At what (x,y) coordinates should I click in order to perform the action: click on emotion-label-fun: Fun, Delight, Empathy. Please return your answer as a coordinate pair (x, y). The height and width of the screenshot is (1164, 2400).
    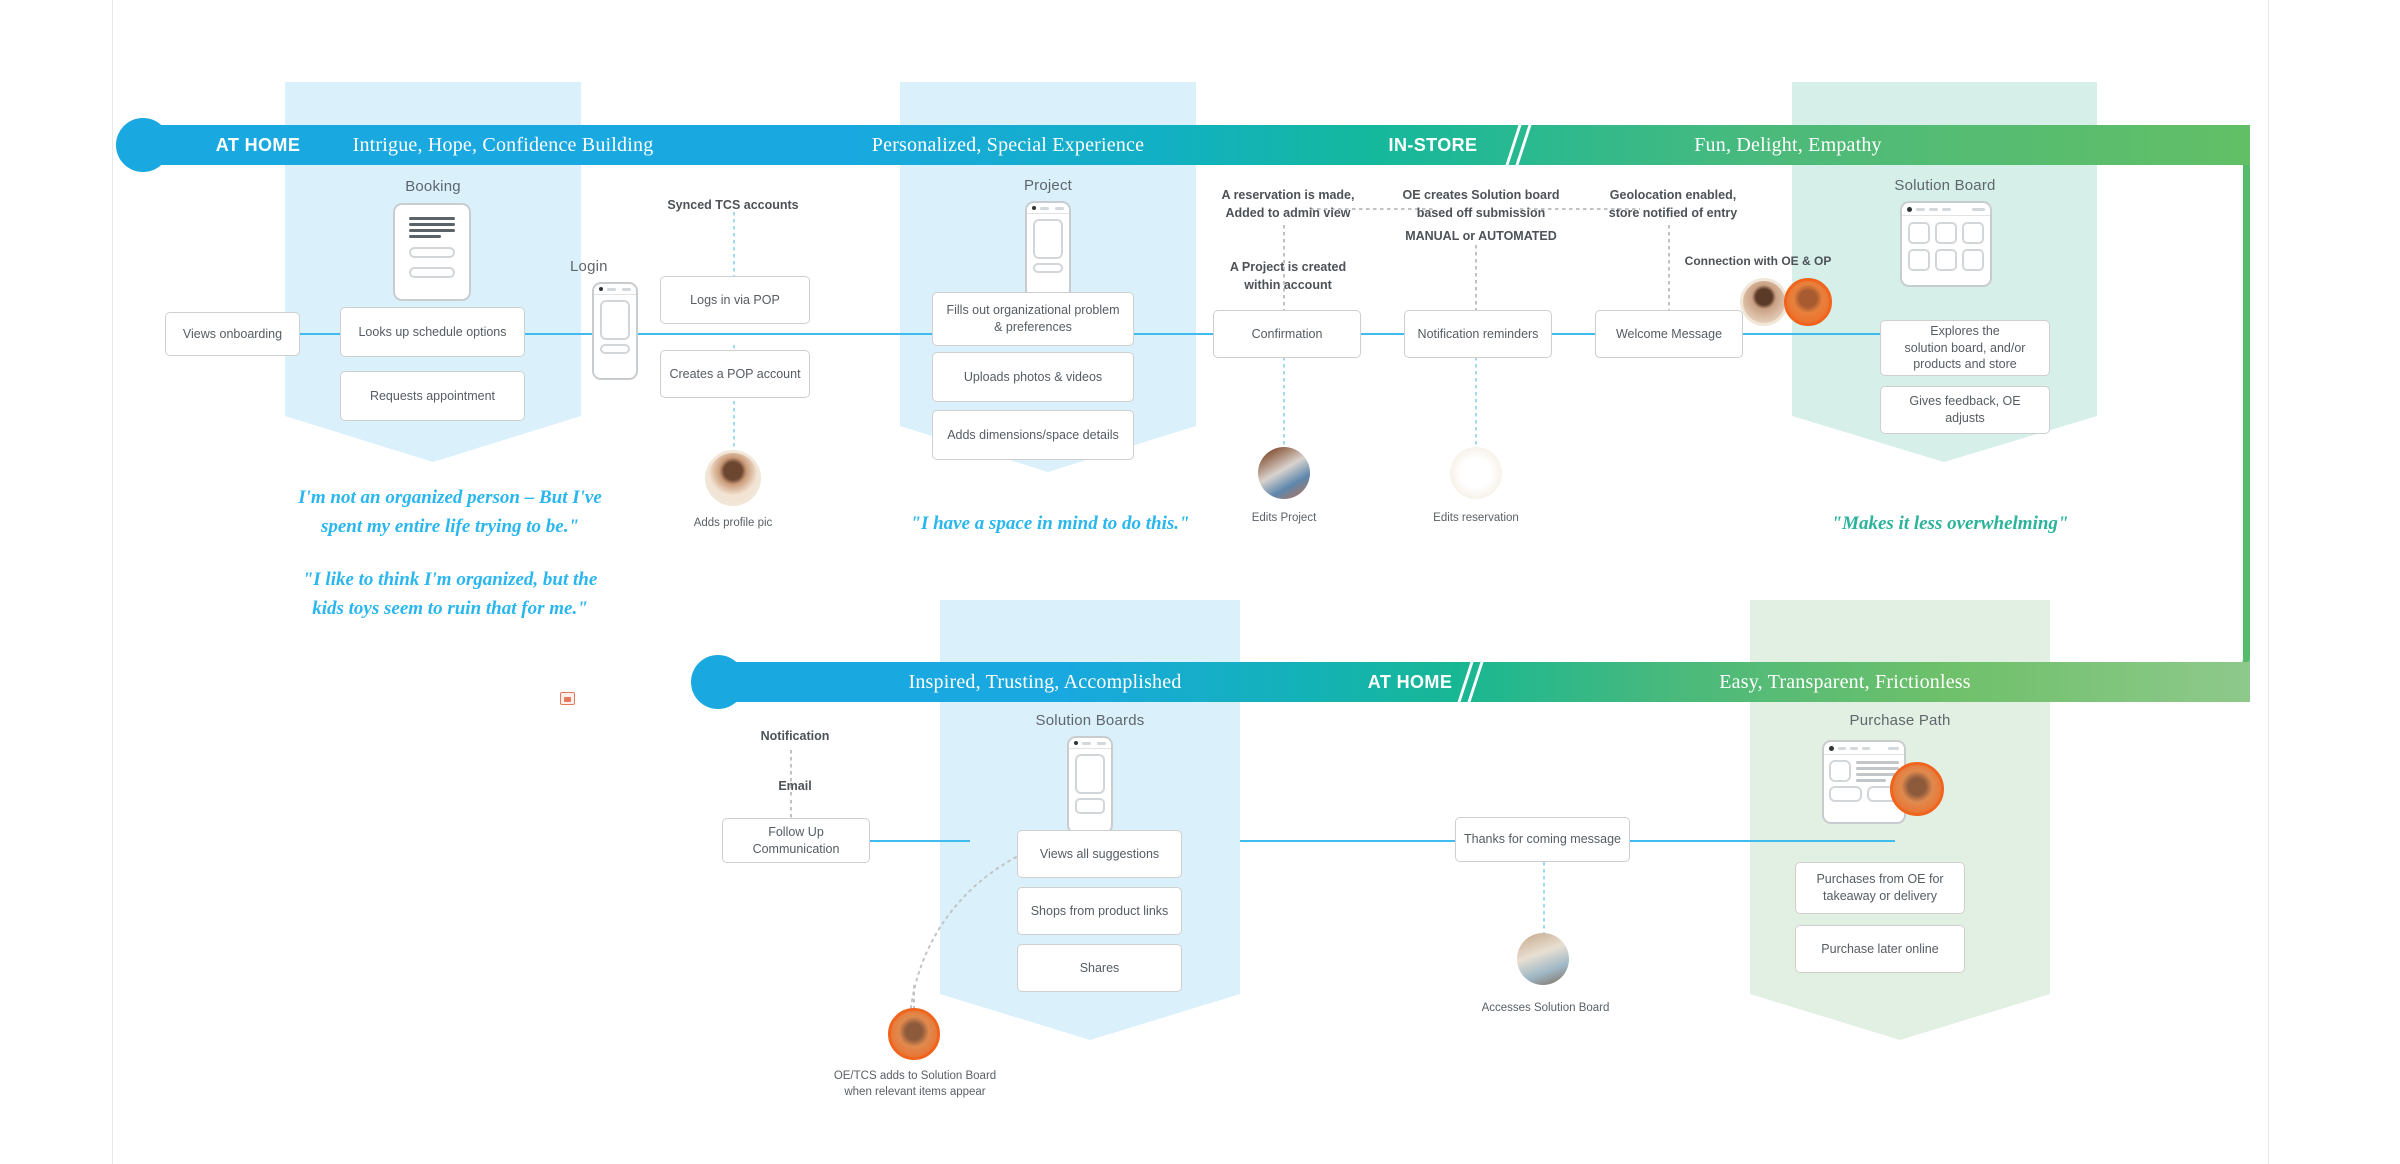
    Looking at the image, I should click on (1788, 144).